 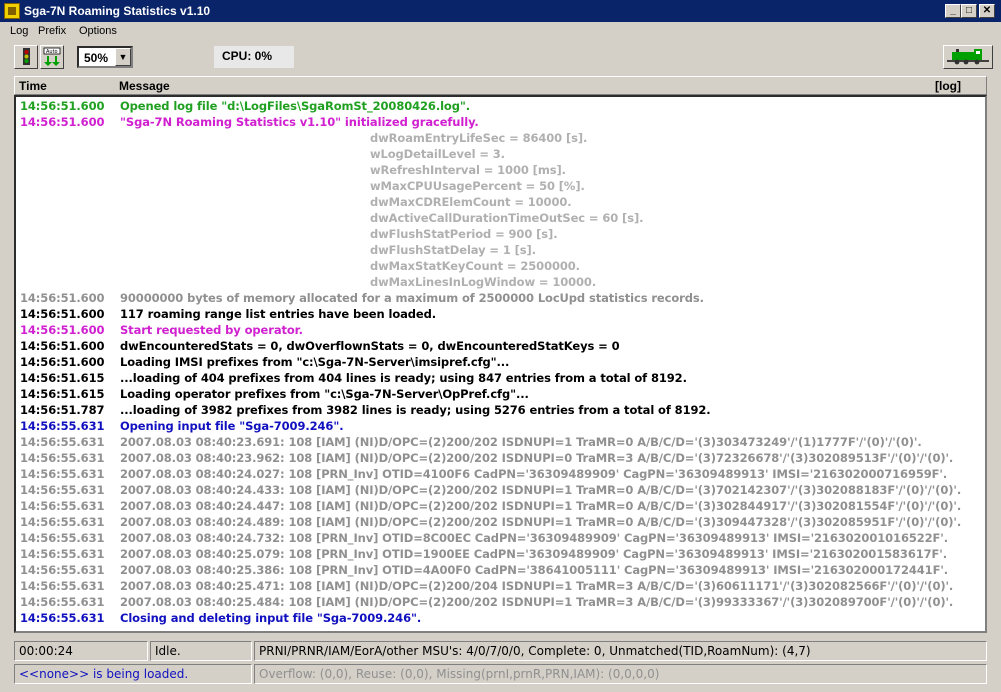 I want to click on menu-options: Options, so click(x=98, y=31).